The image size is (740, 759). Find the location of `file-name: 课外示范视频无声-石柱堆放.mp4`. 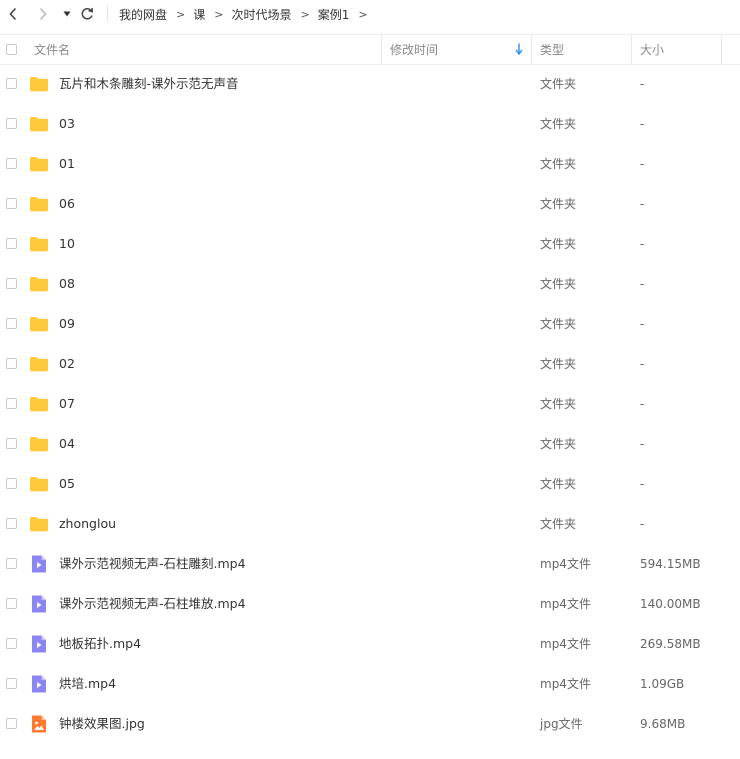

file-name: 课外示范视频无声-石柱堆放.mp4 is located at coordinates (152, 604).